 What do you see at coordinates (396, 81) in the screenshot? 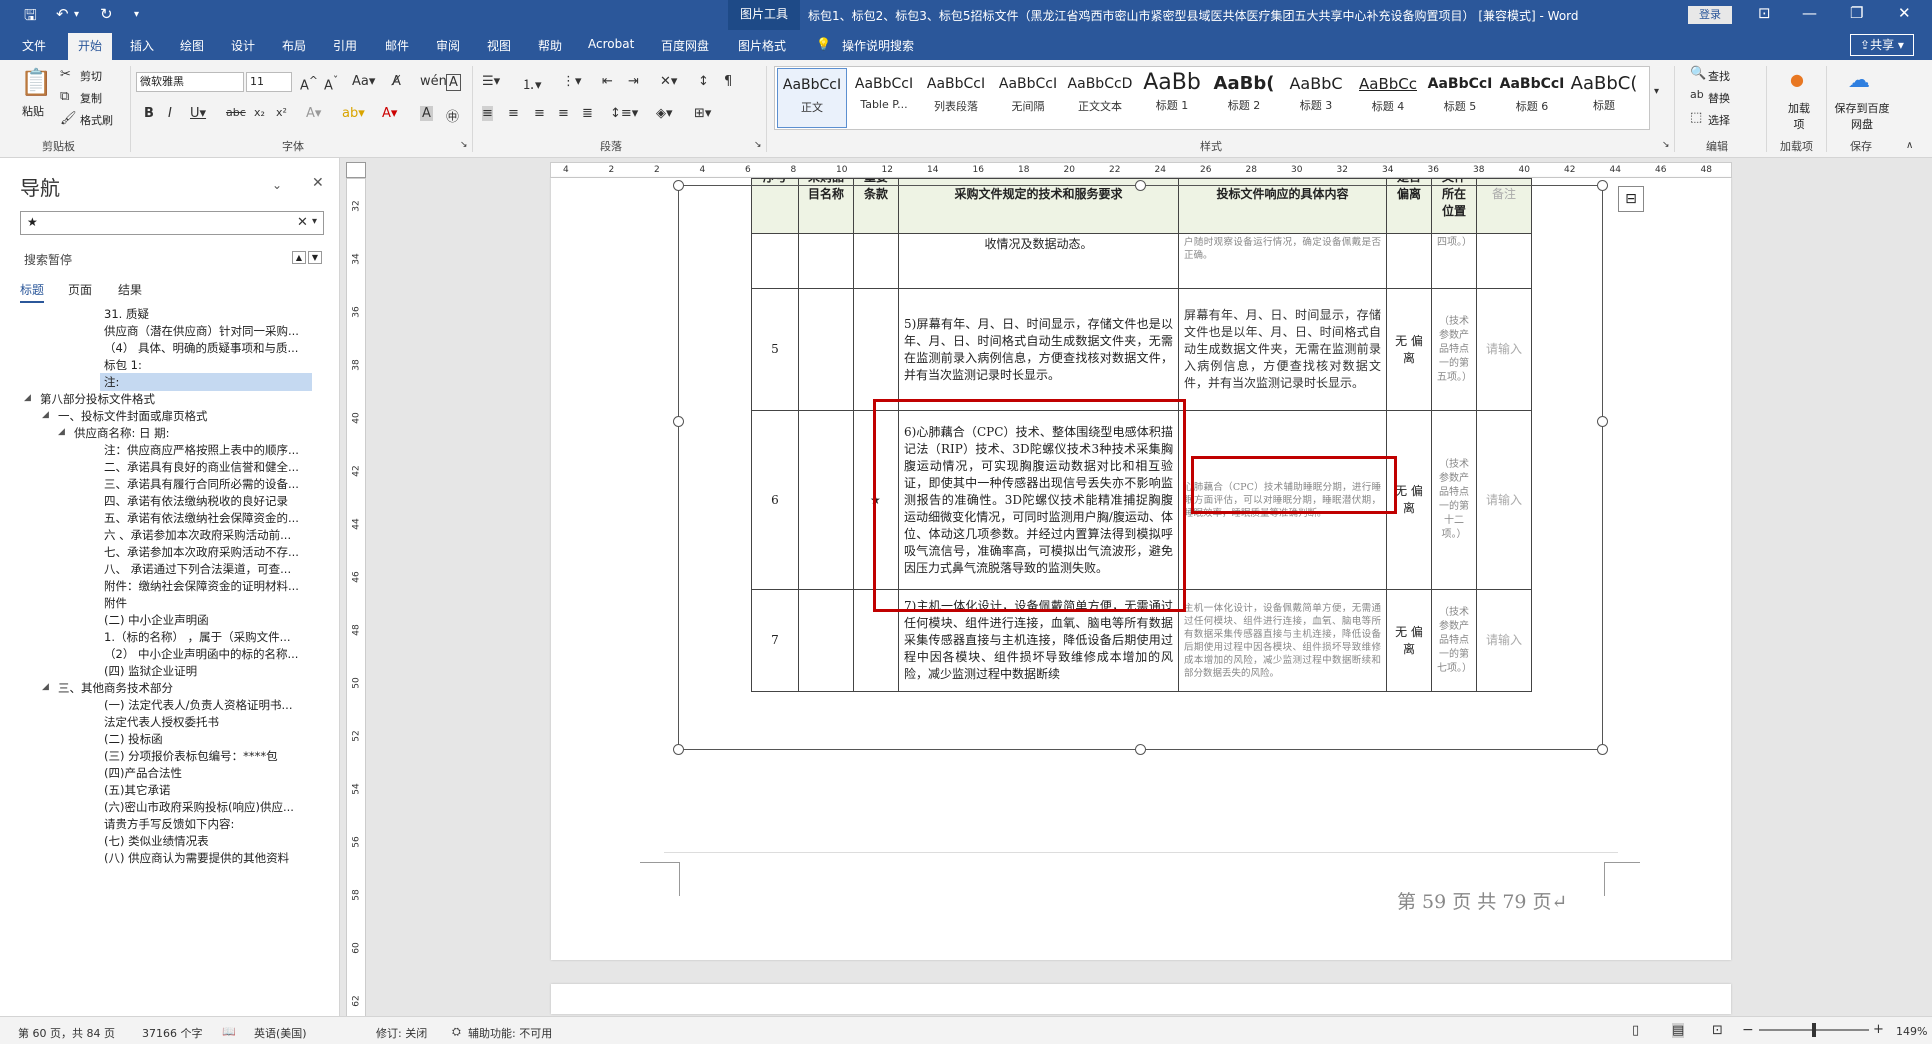
I see `clear-formatting-icon: A̸` at bounding box center [396, 81].